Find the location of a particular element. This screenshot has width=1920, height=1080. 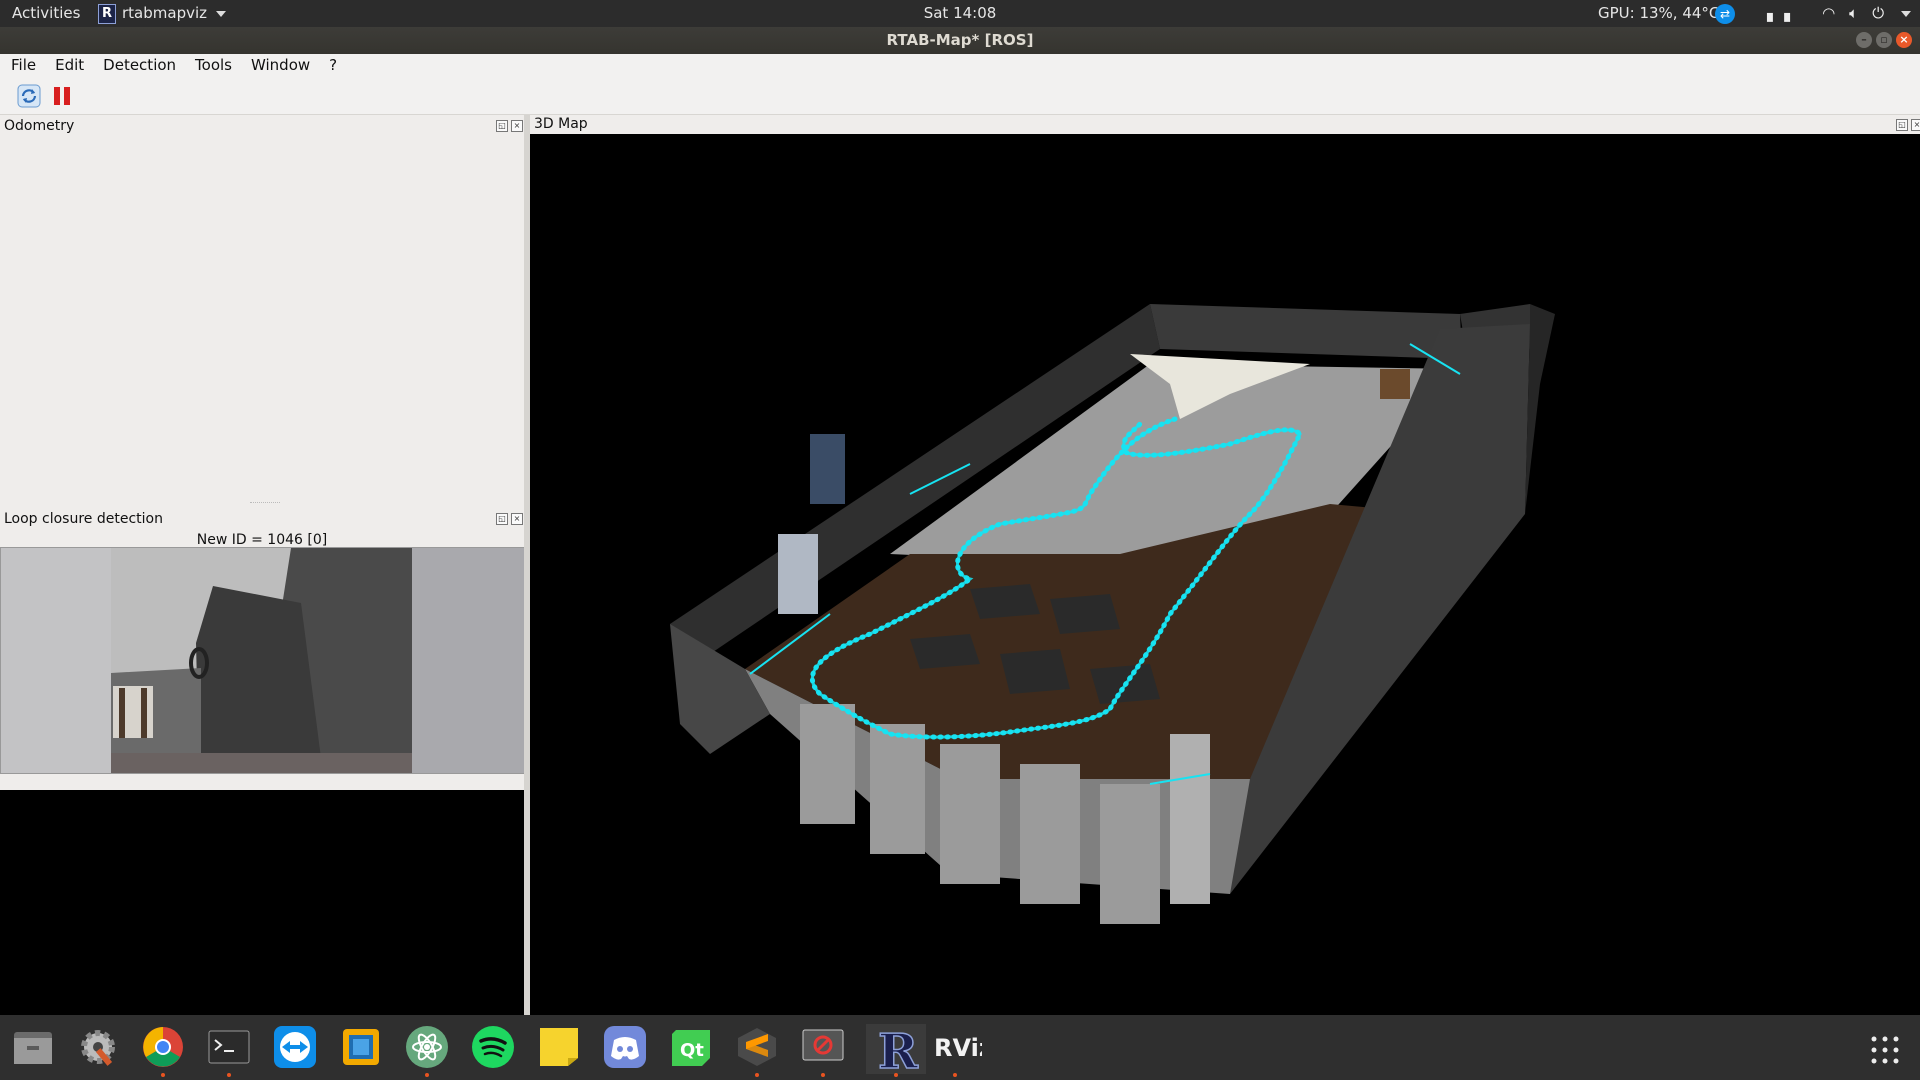

system-tray: ⇄ ▖▗ ◠ 🔈︎ ⏻ is located at coordinates (1813, 13).